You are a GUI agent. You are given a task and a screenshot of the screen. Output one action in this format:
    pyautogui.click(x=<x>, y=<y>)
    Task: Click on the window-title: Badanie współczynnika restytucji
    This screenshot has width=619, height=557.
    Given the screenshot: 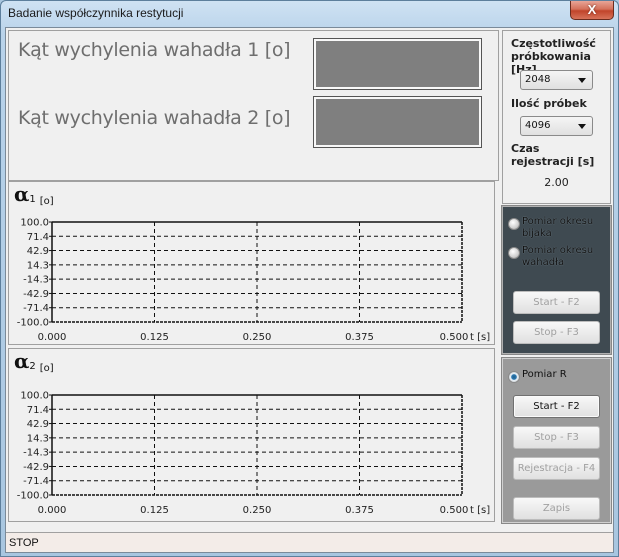 What is the action you would take?
    pyautogui.click(x=96, y=13)
    